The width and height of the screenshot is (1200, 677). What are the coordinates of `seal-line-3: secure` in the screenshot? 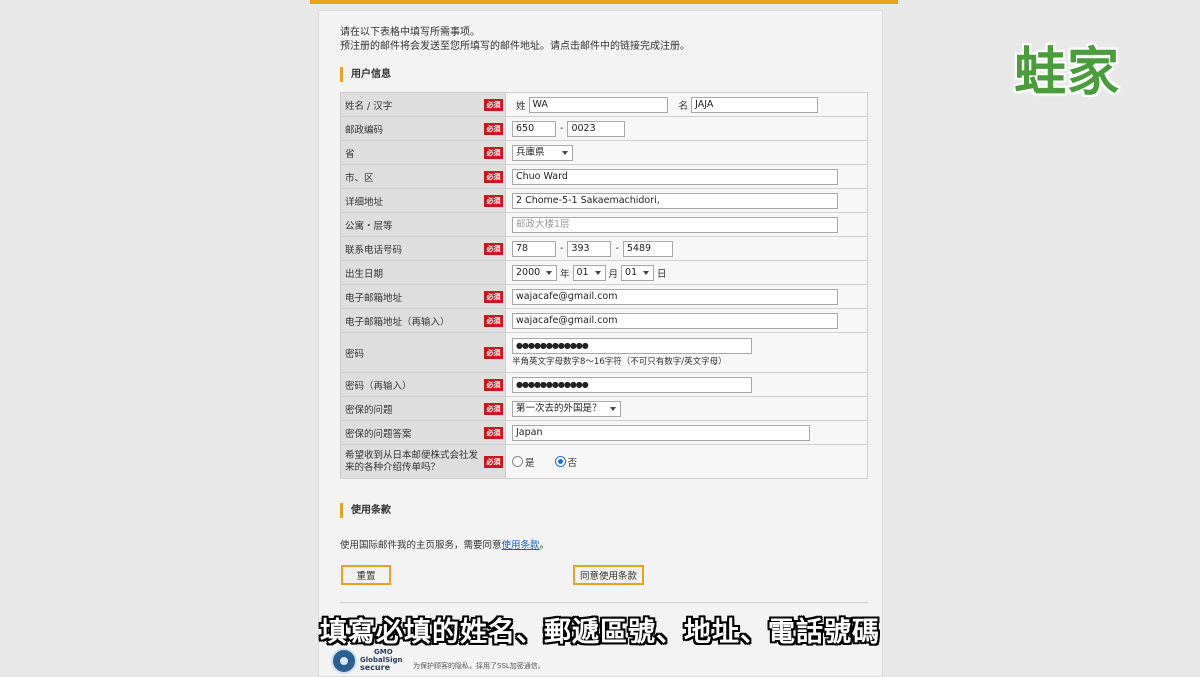 It's located at (375, 667).